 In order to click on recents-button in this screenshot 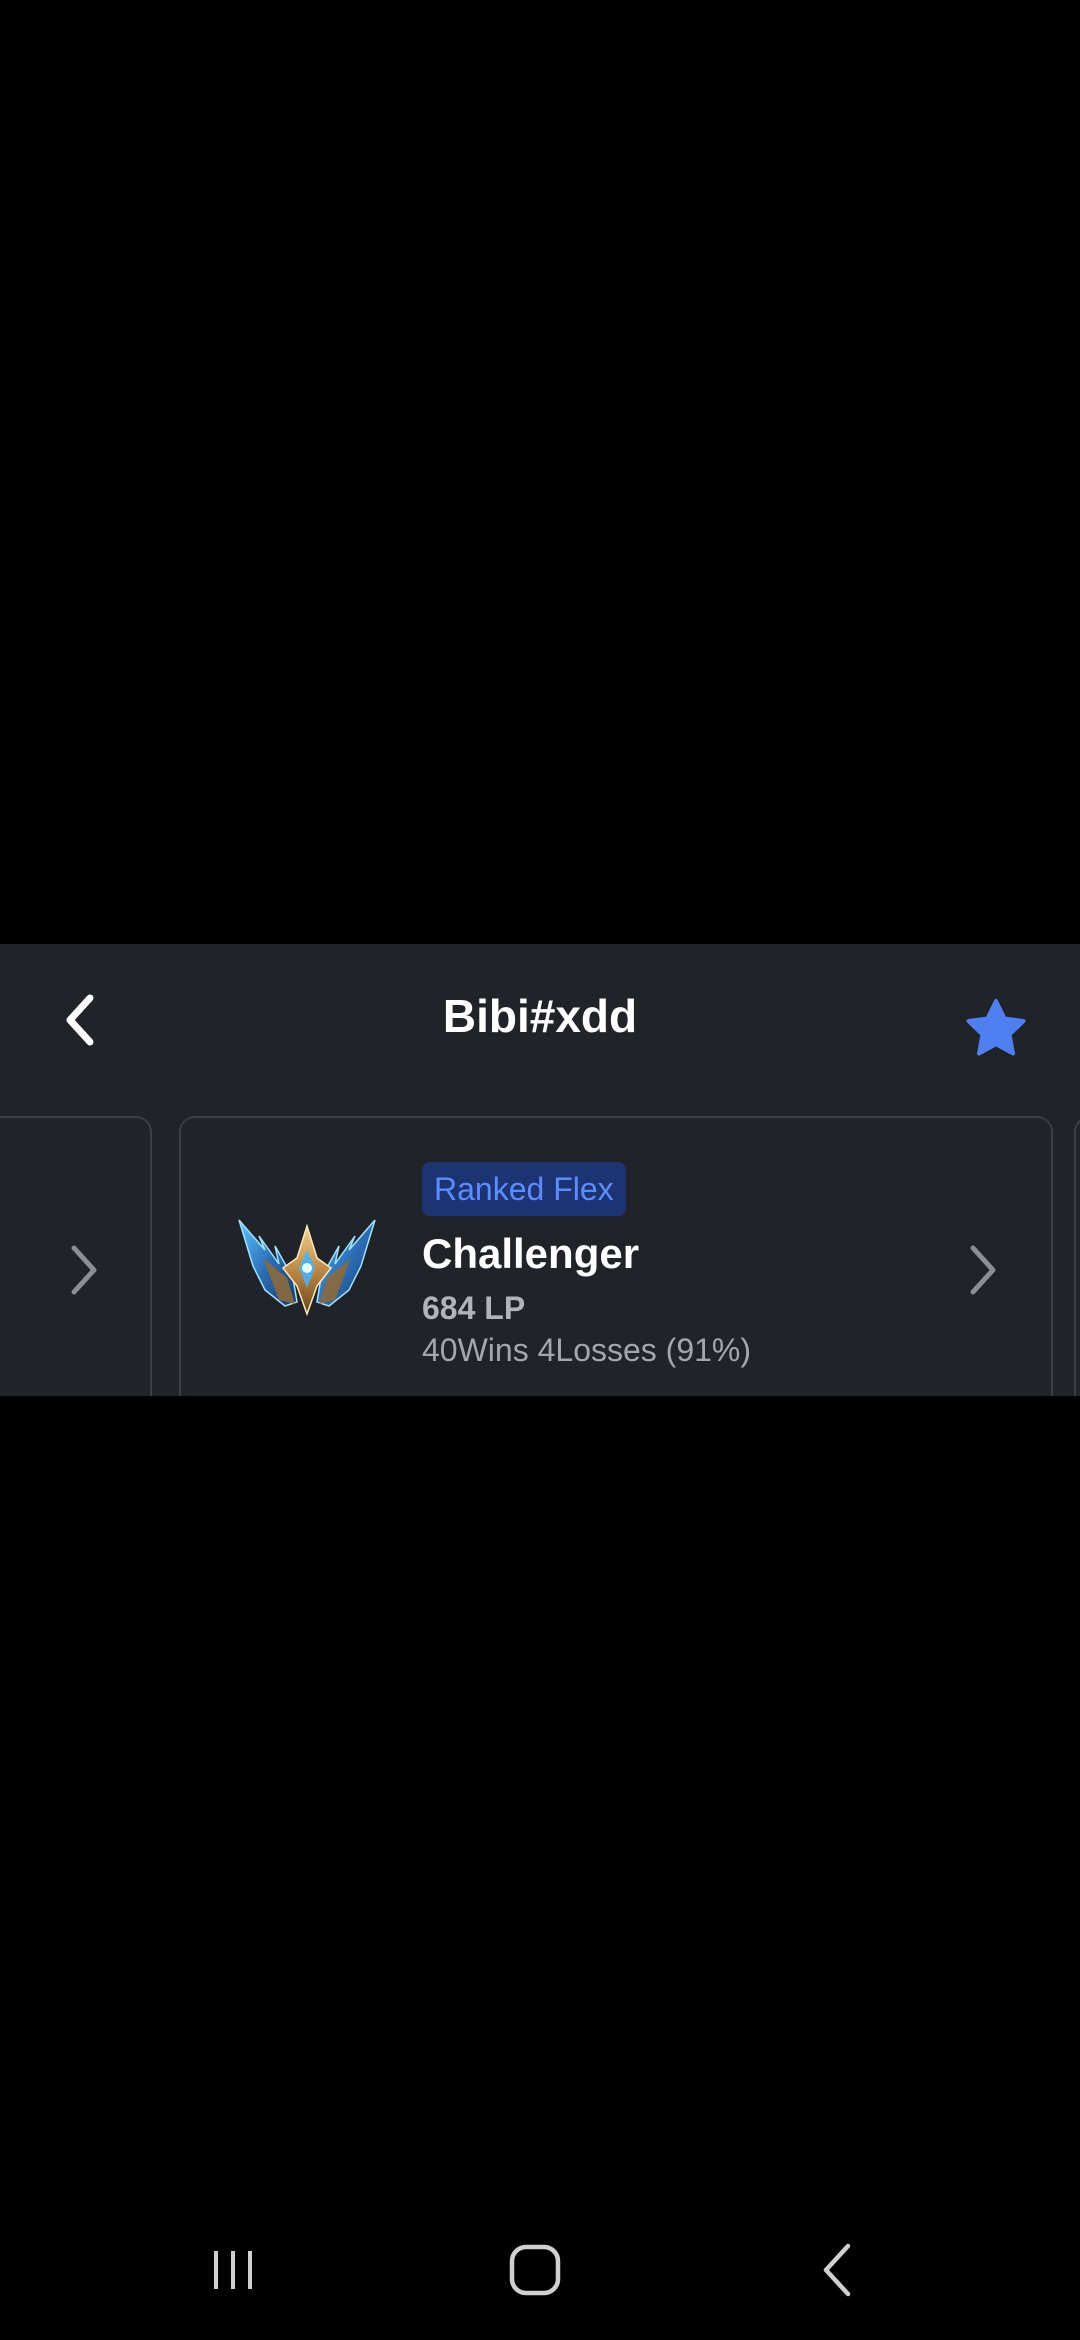, I will do `click(233, 2270)`.